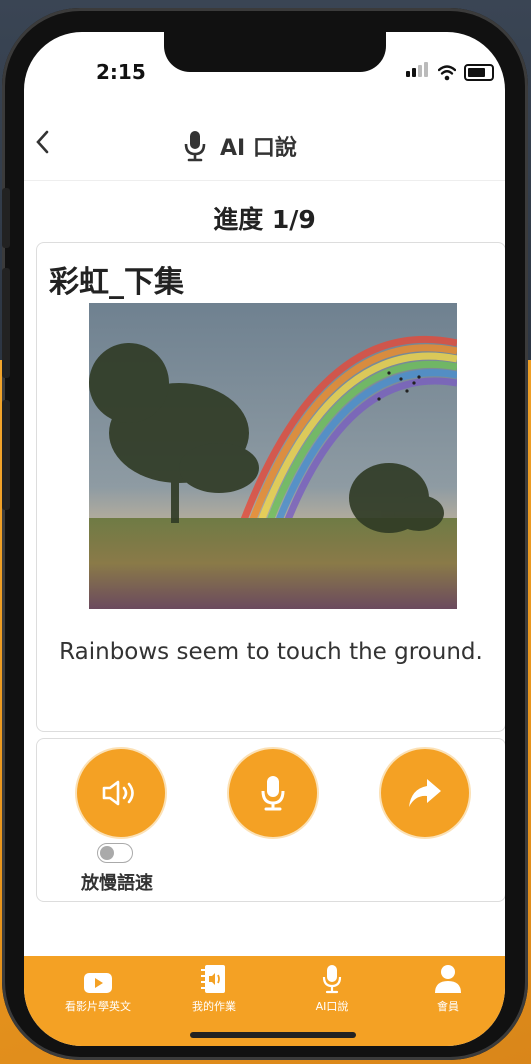 This screenshot has height=1064, width=531. I want to click on tab-member: 會員, so click(448, 989).